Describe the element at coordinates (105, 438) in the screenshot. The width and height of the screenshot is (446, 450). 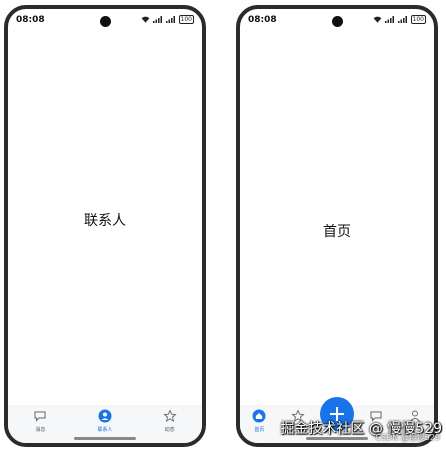
I see `home-indicator` at that location.